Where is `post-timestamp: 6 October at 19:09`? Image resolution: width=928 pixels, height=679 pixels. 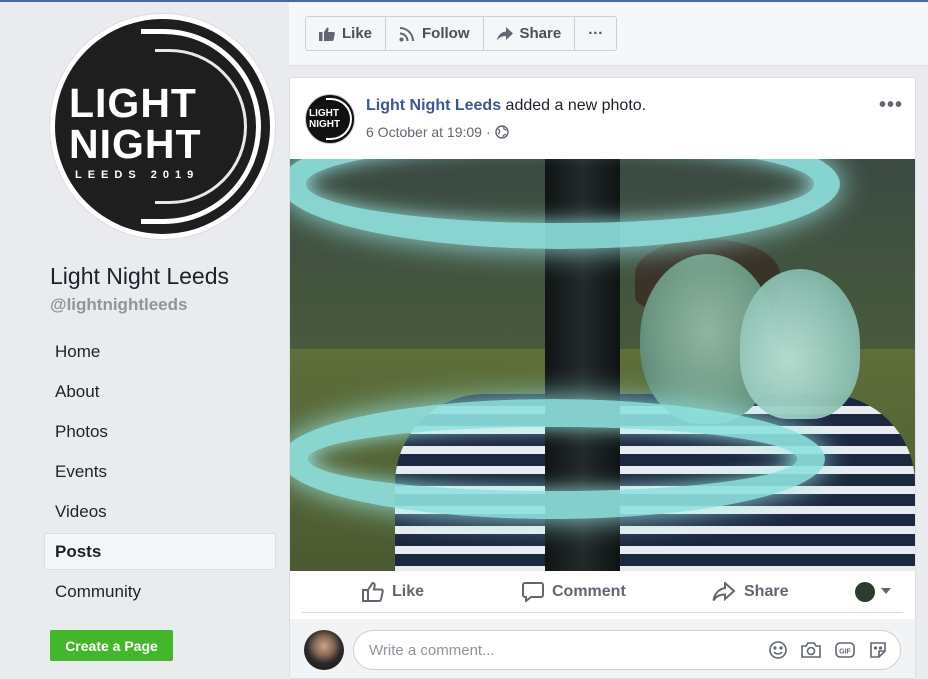
post-timestamp: 6 October at 19:09 is located at coordinates (424, 132).